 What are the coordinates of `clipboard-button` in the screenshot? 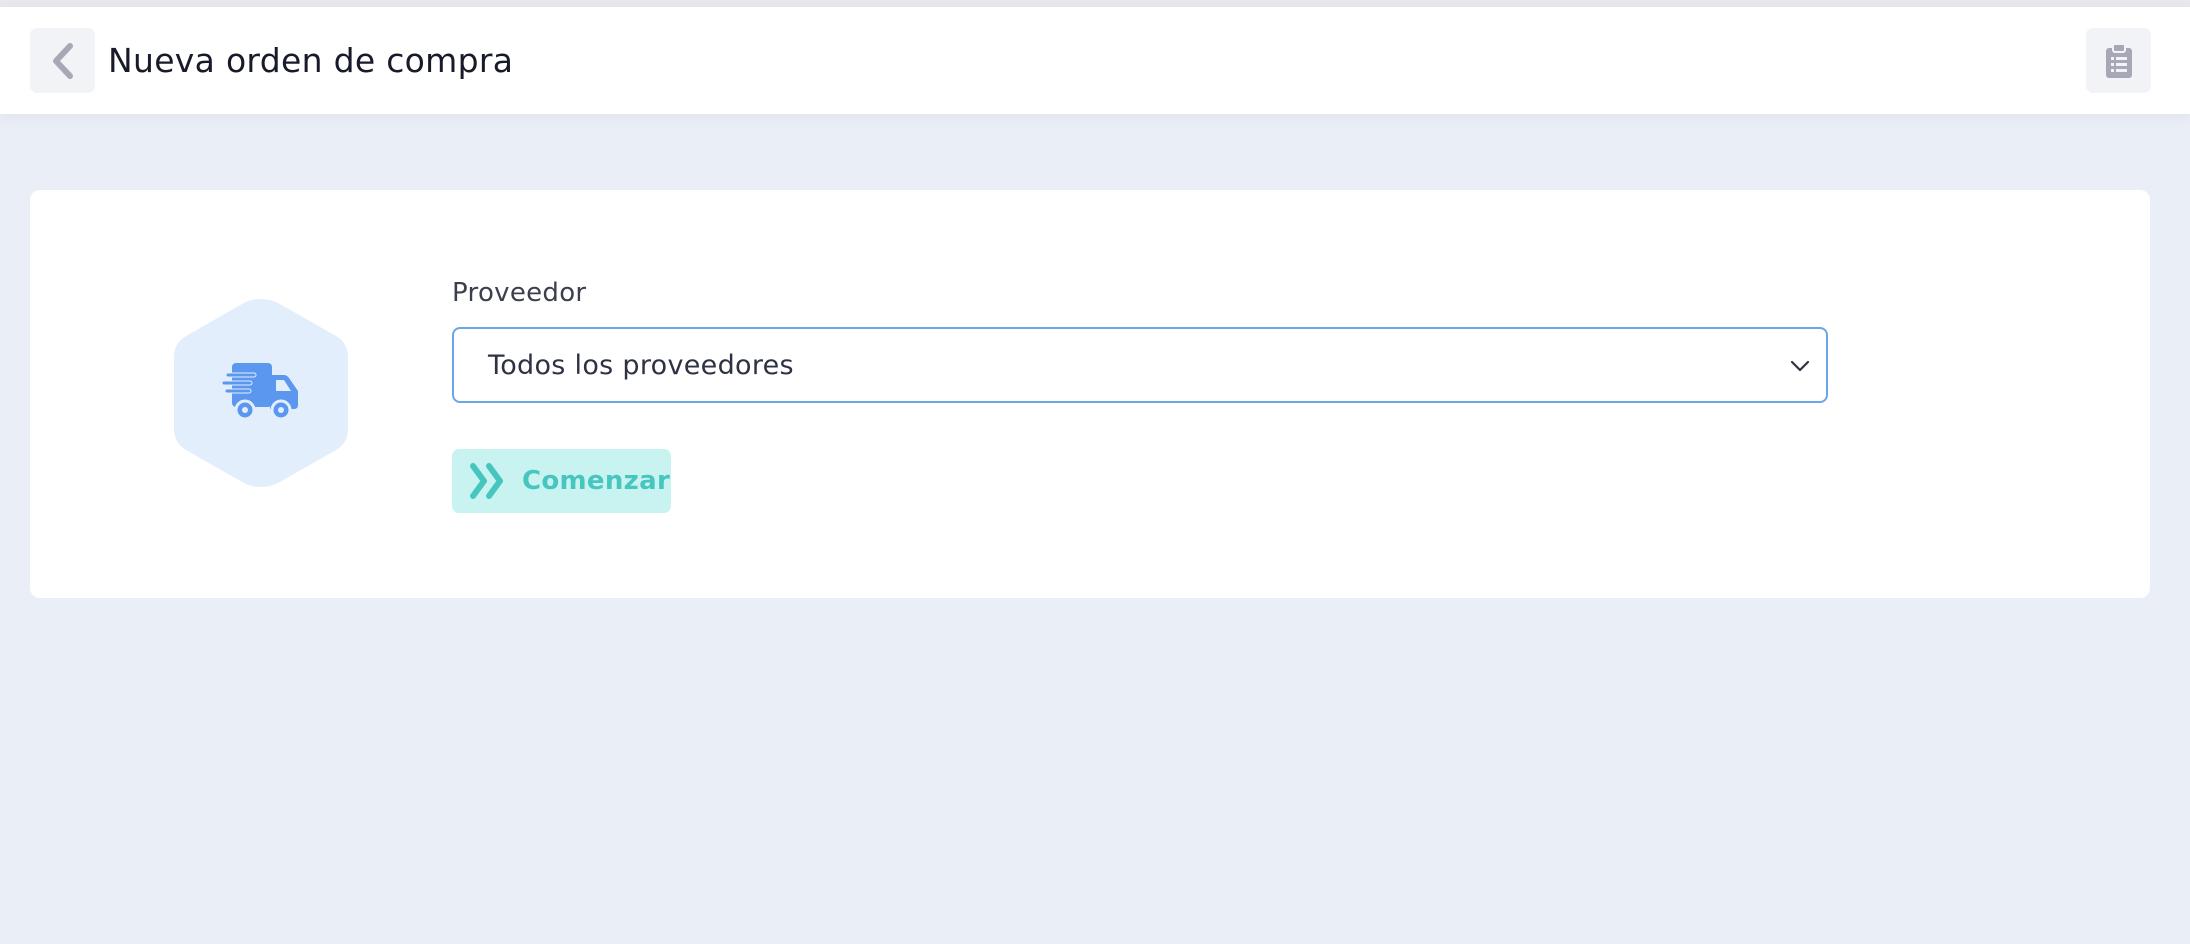 It's located at (2118, 60).